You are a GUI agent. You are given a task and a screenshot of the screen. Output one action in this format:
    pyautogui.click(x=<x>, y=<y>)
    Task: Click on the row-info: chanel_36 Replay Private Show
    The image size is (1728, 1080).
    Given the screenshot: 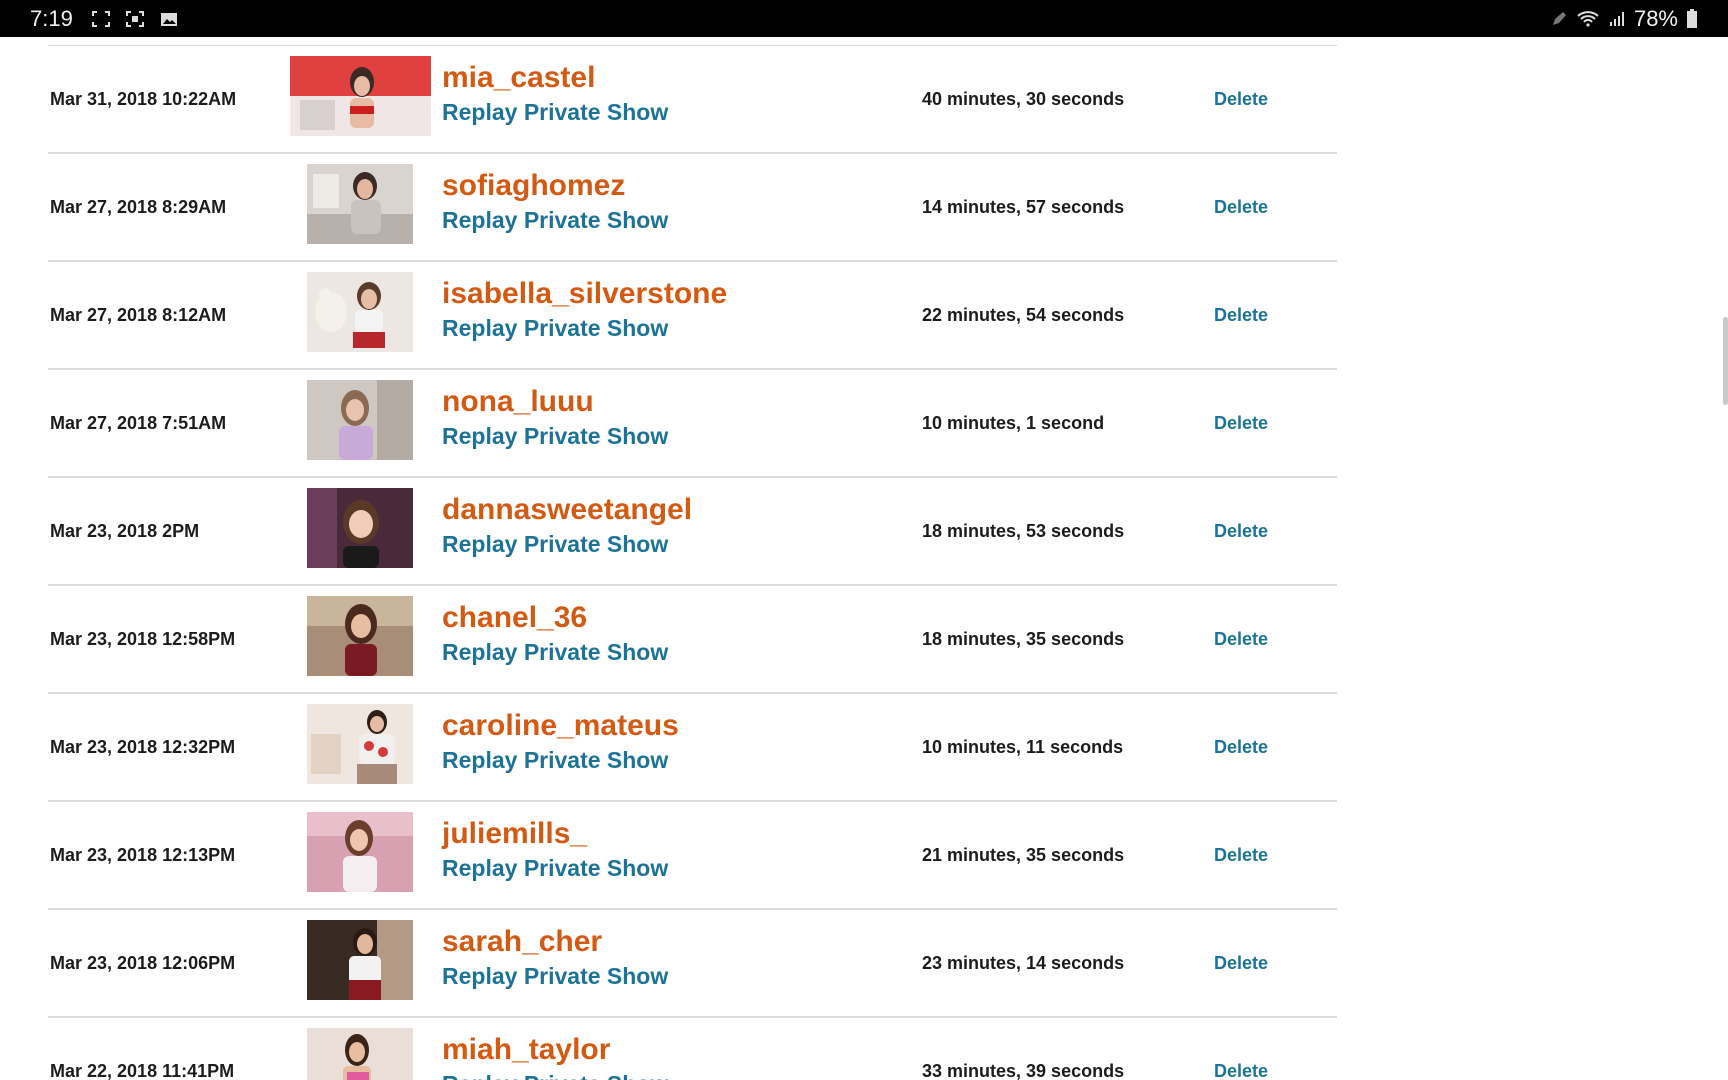 What is the action you would take?
    pyautogui.click(x=555, y=634)
    